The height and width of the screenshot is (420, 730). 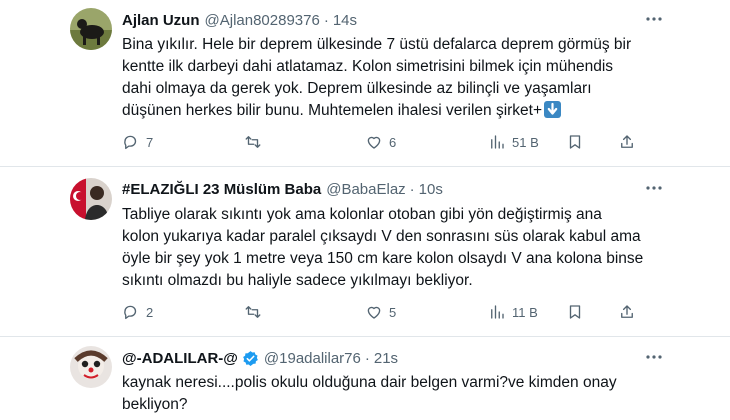 I want to click on like-button: 6, so click(x=380, y=142).